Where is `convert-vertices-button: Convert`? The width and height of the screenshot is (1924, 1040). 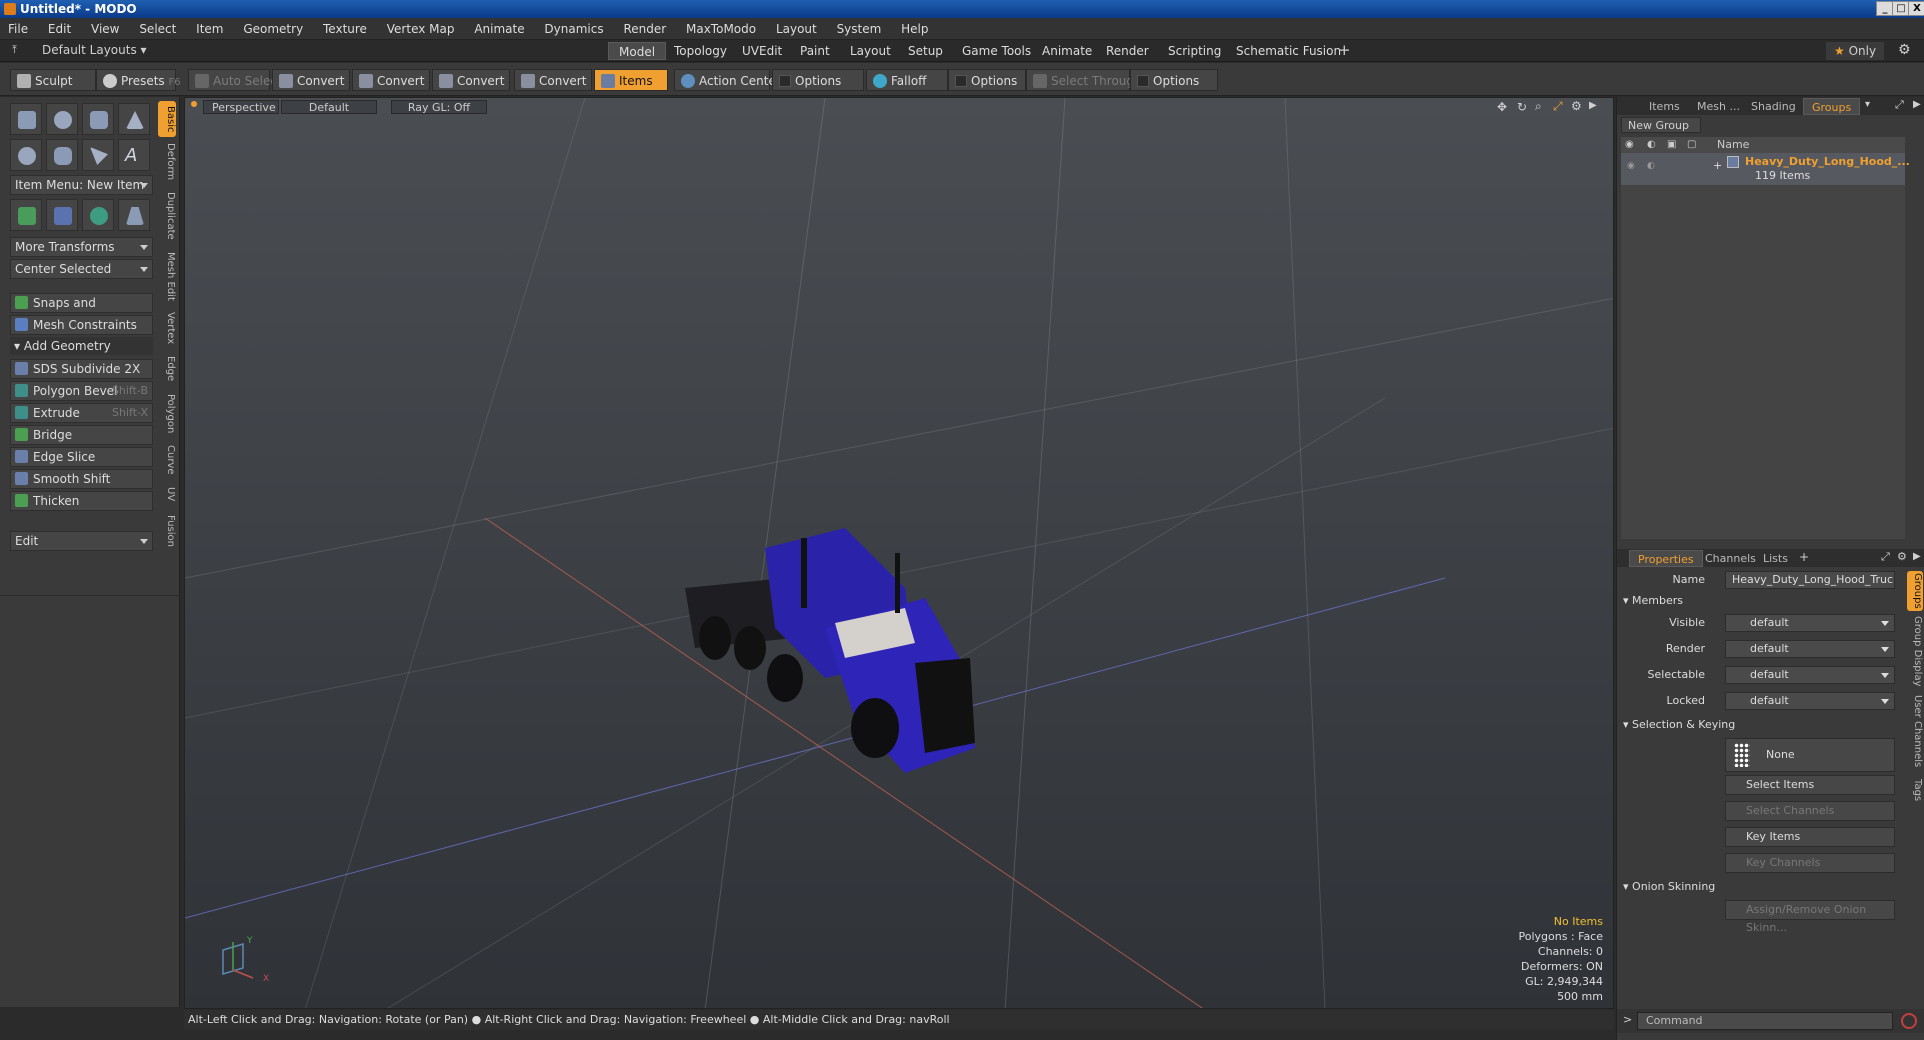
convert-vertices-button: Convert is located at coordinates (311, 80).